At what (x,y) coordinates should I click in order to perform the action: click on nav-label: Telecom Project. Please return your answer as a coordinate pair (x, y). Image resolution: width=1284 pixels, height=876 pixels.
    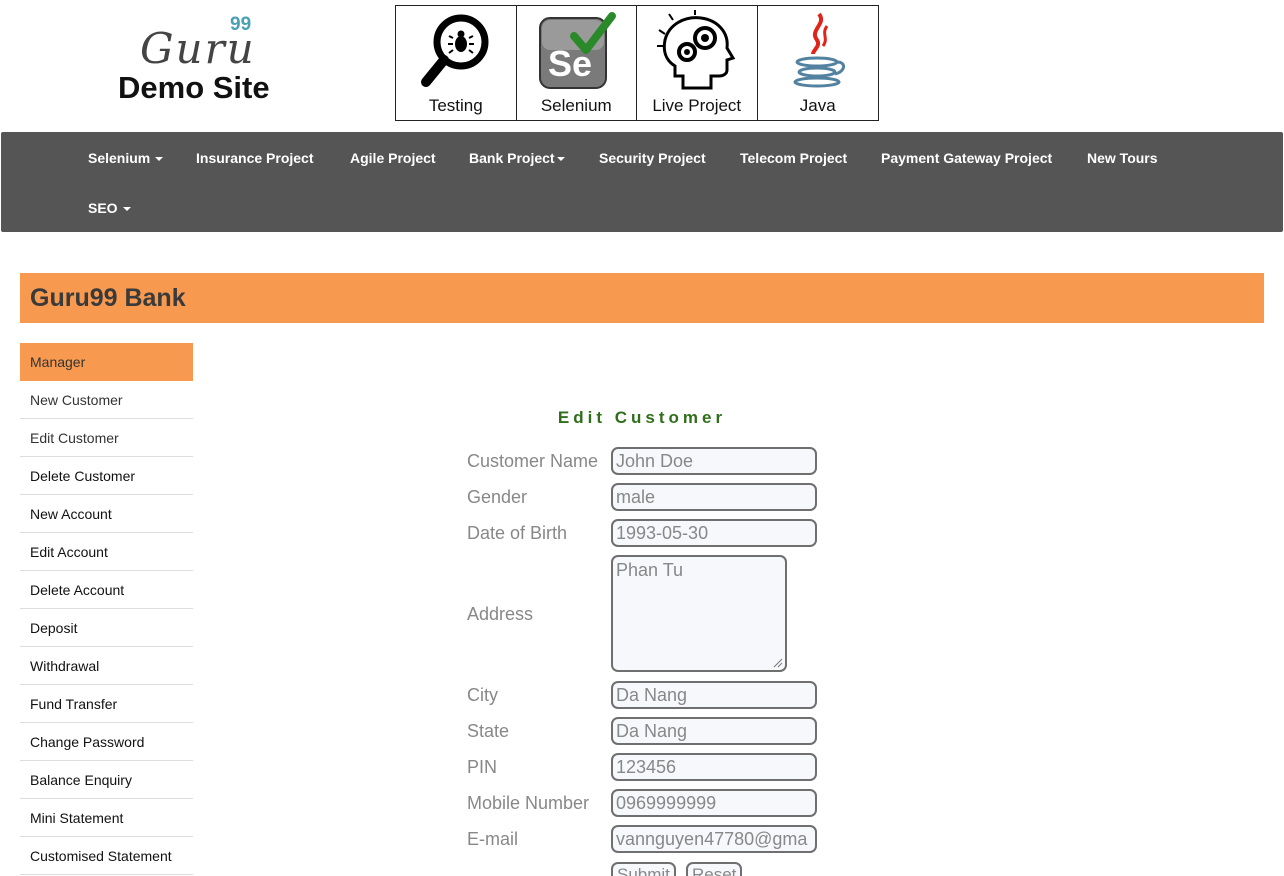
    Looking at the image, I should click on (794, 158).